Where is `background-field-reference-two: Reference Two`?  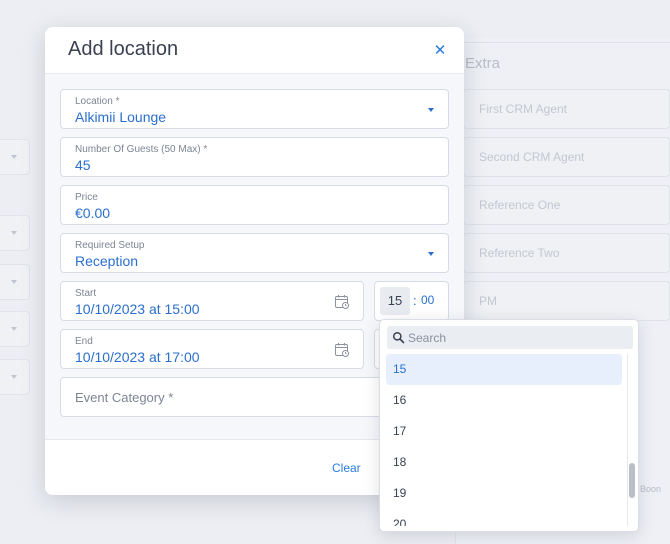 background-field-reference-two: Reference Two is located at coordinates (566, 253).